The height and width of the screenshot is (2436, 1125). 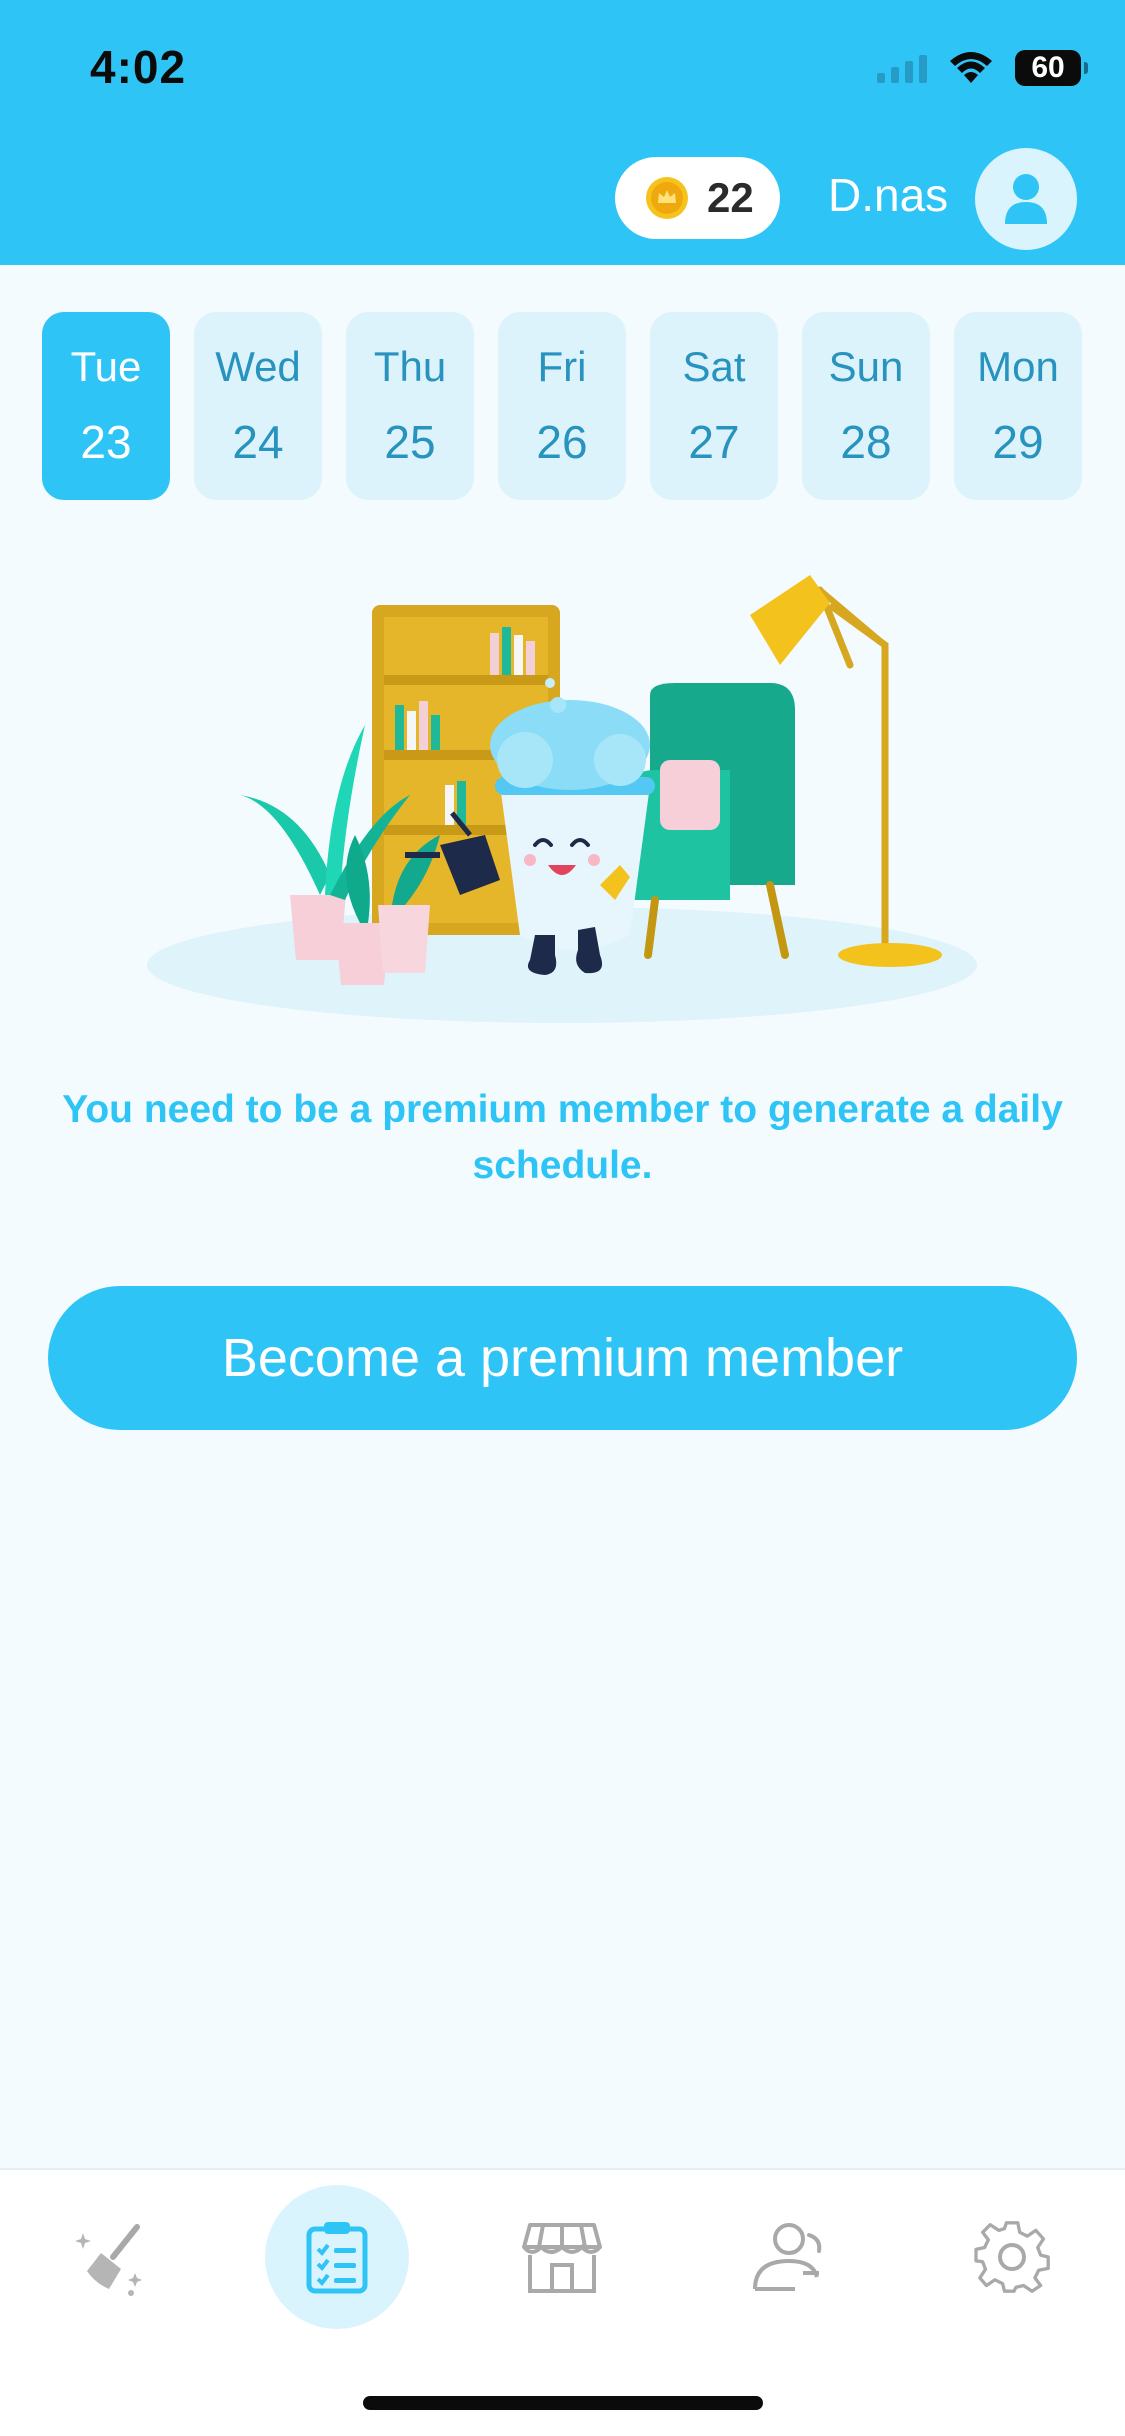 What do you see at coordinates (258, 406) in the screenshot?
I see `day-wed: Wed 24` at bounding box center [258, 406].